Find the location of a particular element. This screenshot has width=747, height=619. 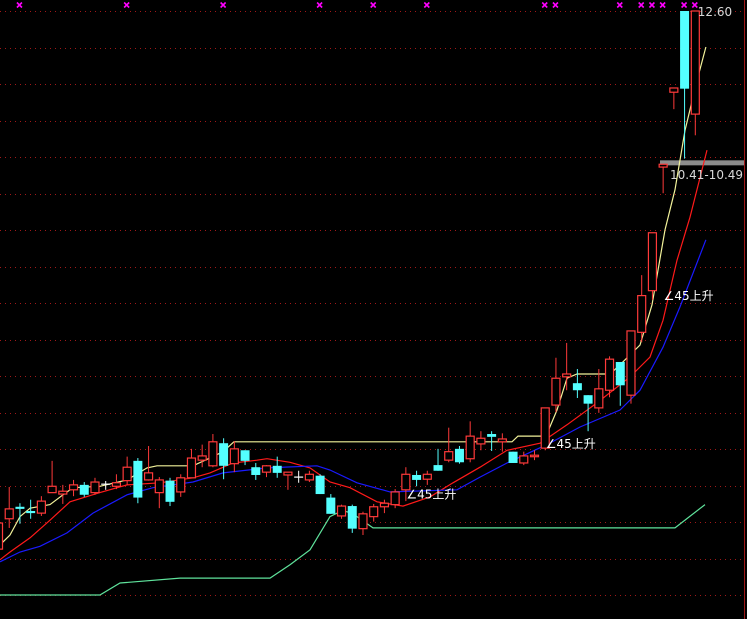

price-range-label: 10.41-10.49 is located at coordinates (706, 175).